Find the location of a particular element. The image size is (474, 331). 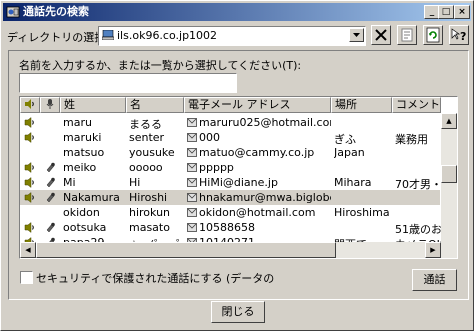

directory-dropdown-button is located at coordinates (356, 35).